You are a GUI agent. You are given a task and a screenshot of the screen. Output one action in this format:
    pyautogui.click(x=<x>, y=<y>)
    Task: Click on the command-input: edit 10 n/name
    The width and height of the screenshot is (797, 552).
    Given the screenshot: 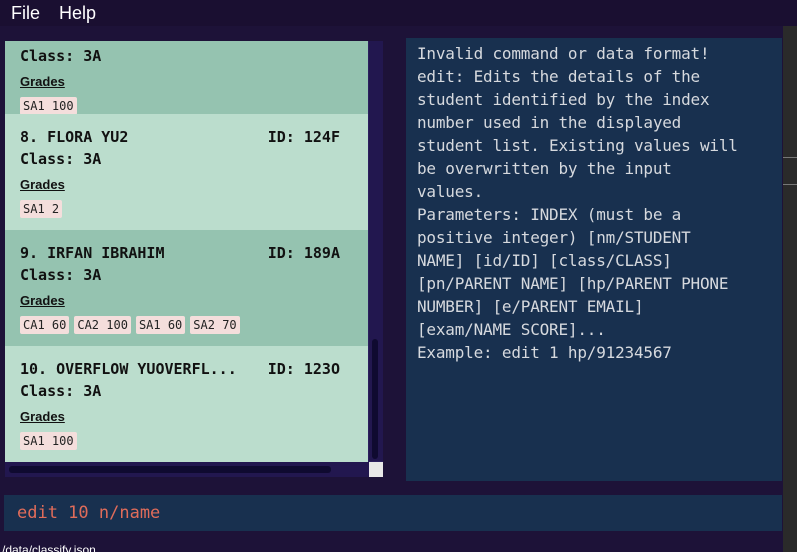 What is the action you would take?
    pyautogui.click(x=393, y=513)
    